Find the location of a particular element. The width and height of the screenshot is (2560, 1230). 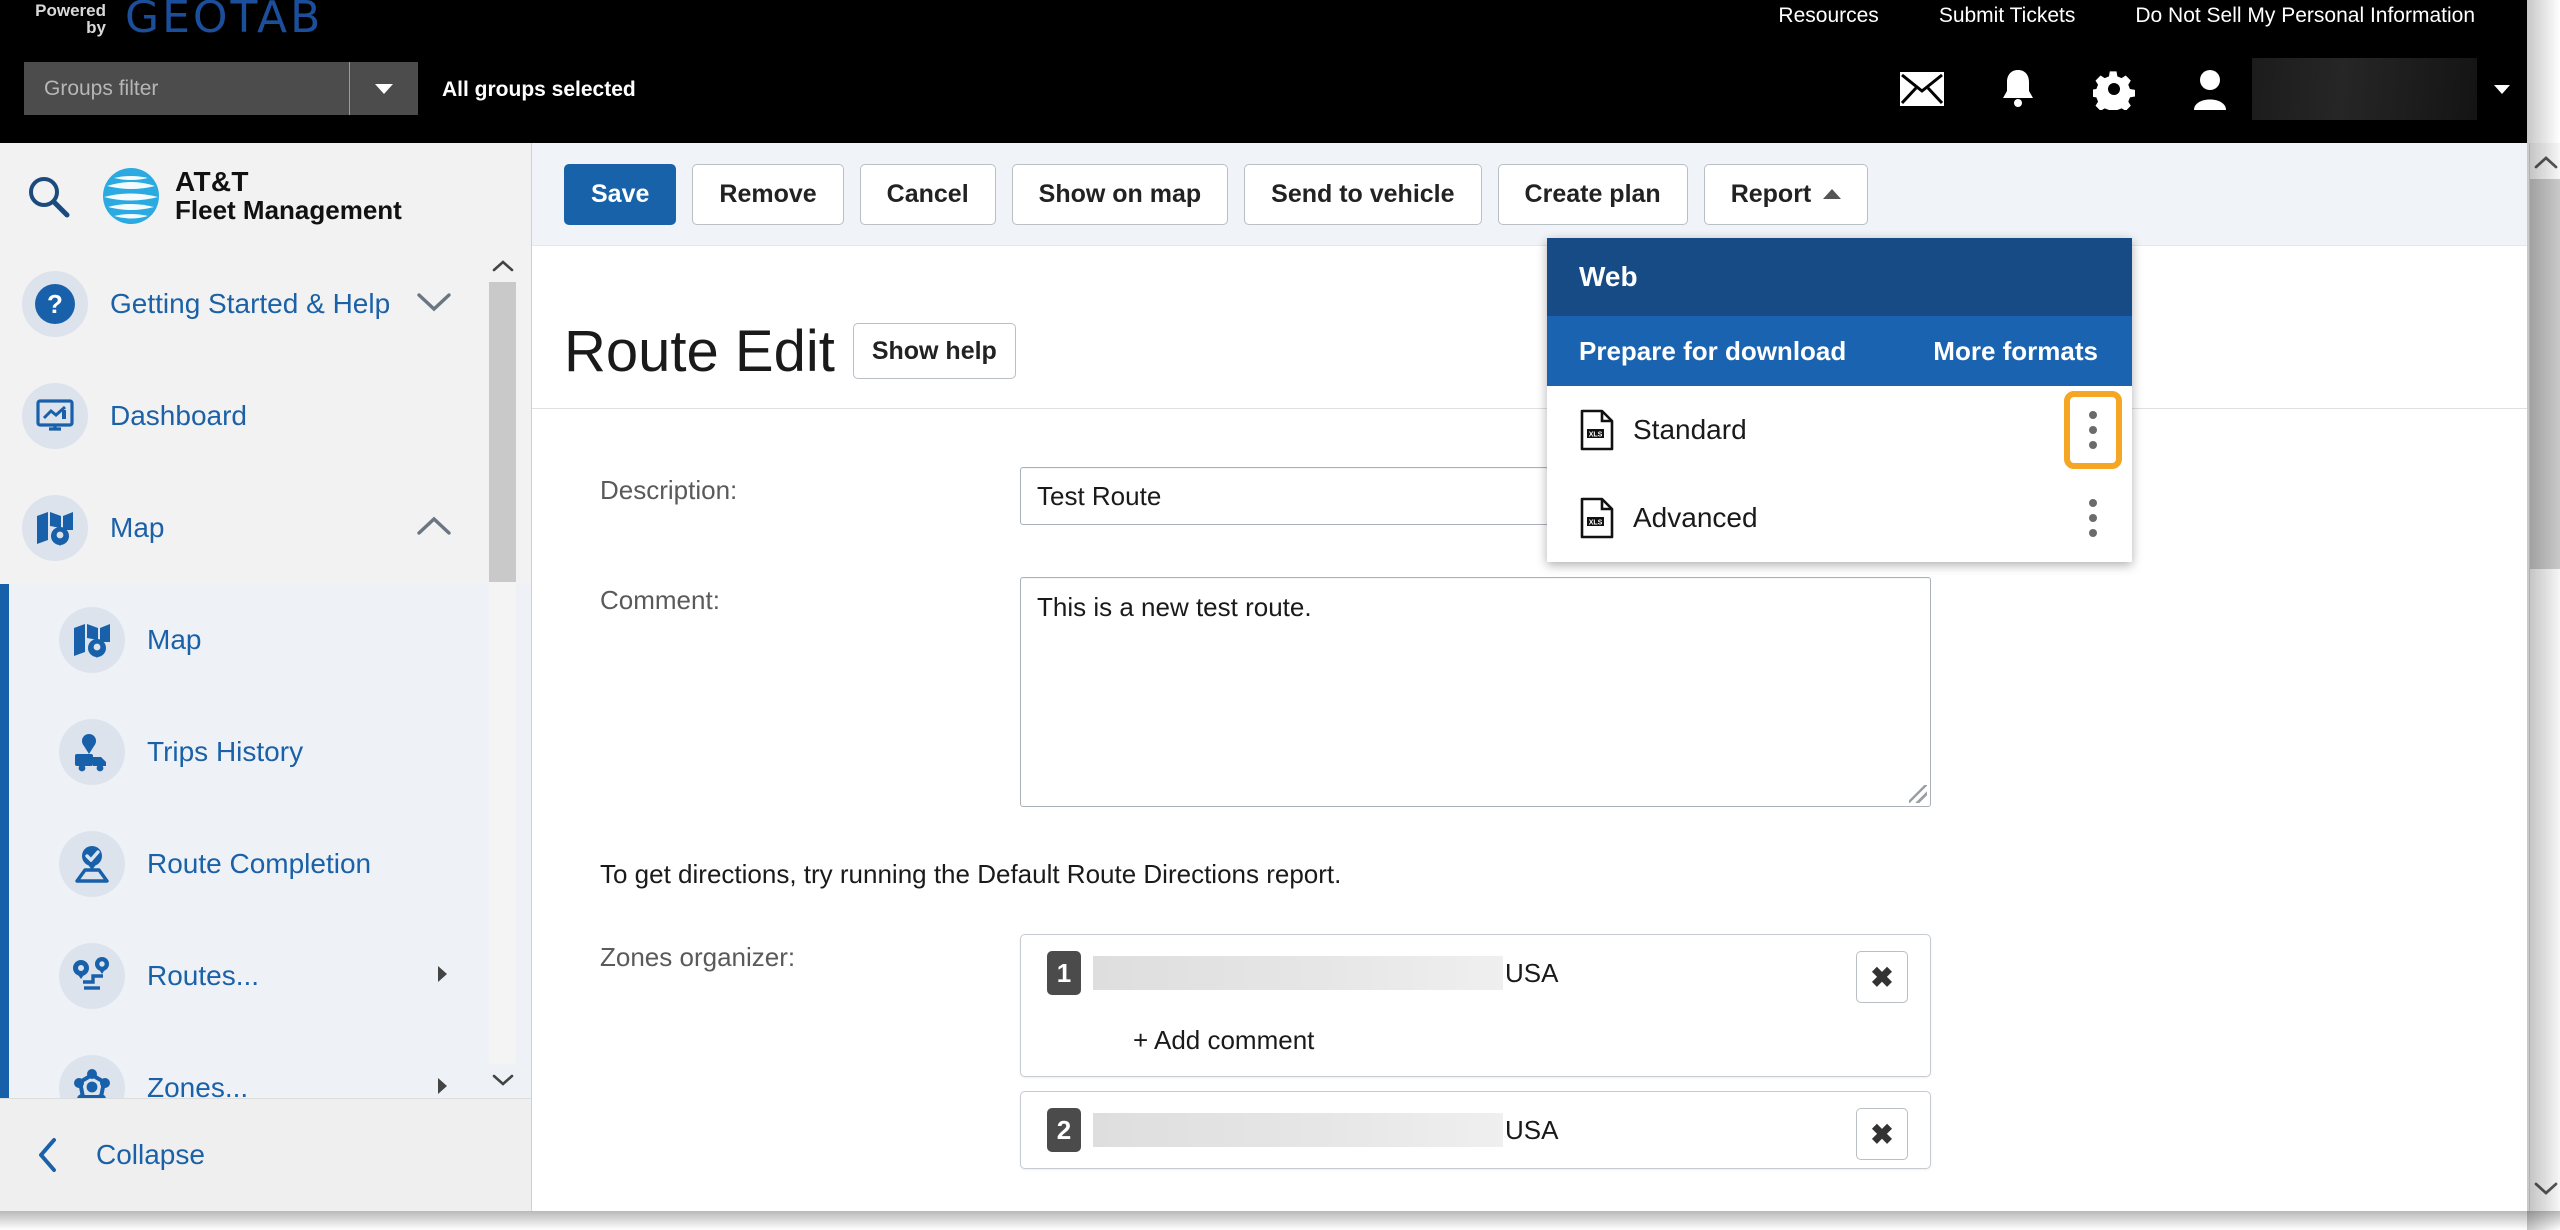

prepare-for-download-label: Prepare for download is located at coordinates (1712, 351).